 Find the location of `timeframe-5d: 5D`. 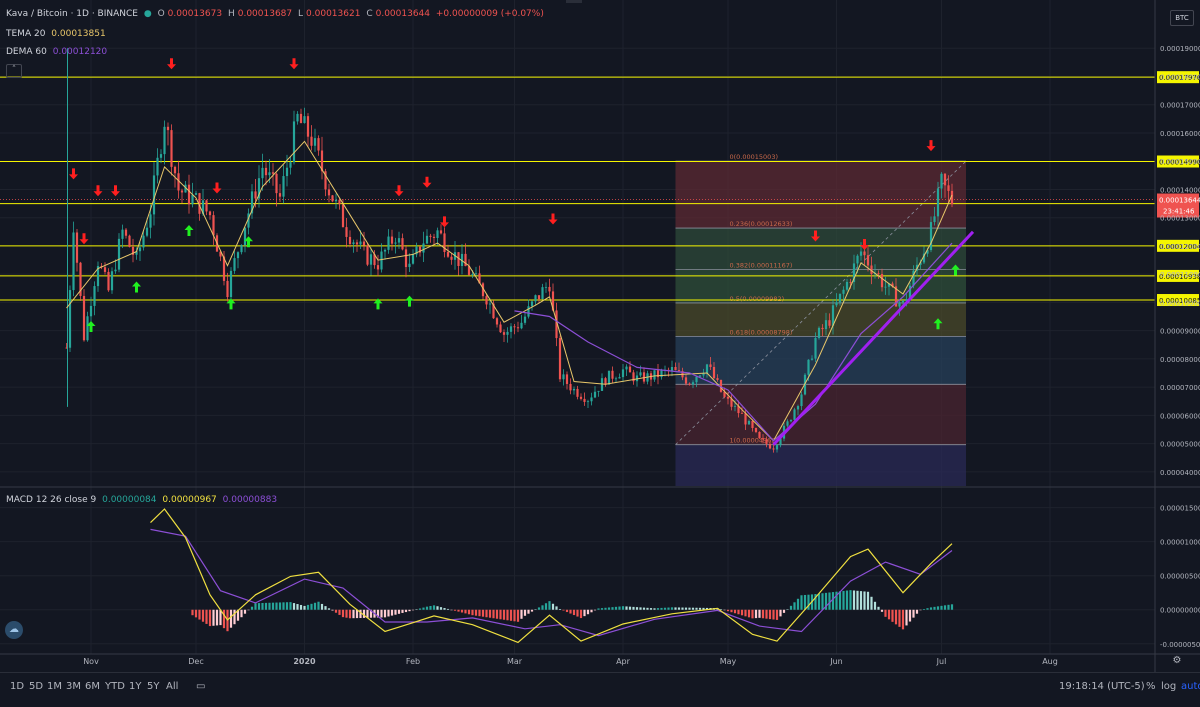

timeframe-5d: 5D is located at coordinates (36, 686).